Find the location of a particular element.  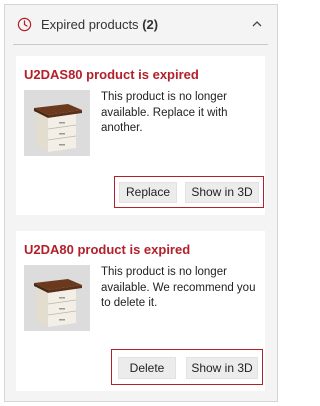

panel-title: Expired products (2) is located at coordinates (99, 24).